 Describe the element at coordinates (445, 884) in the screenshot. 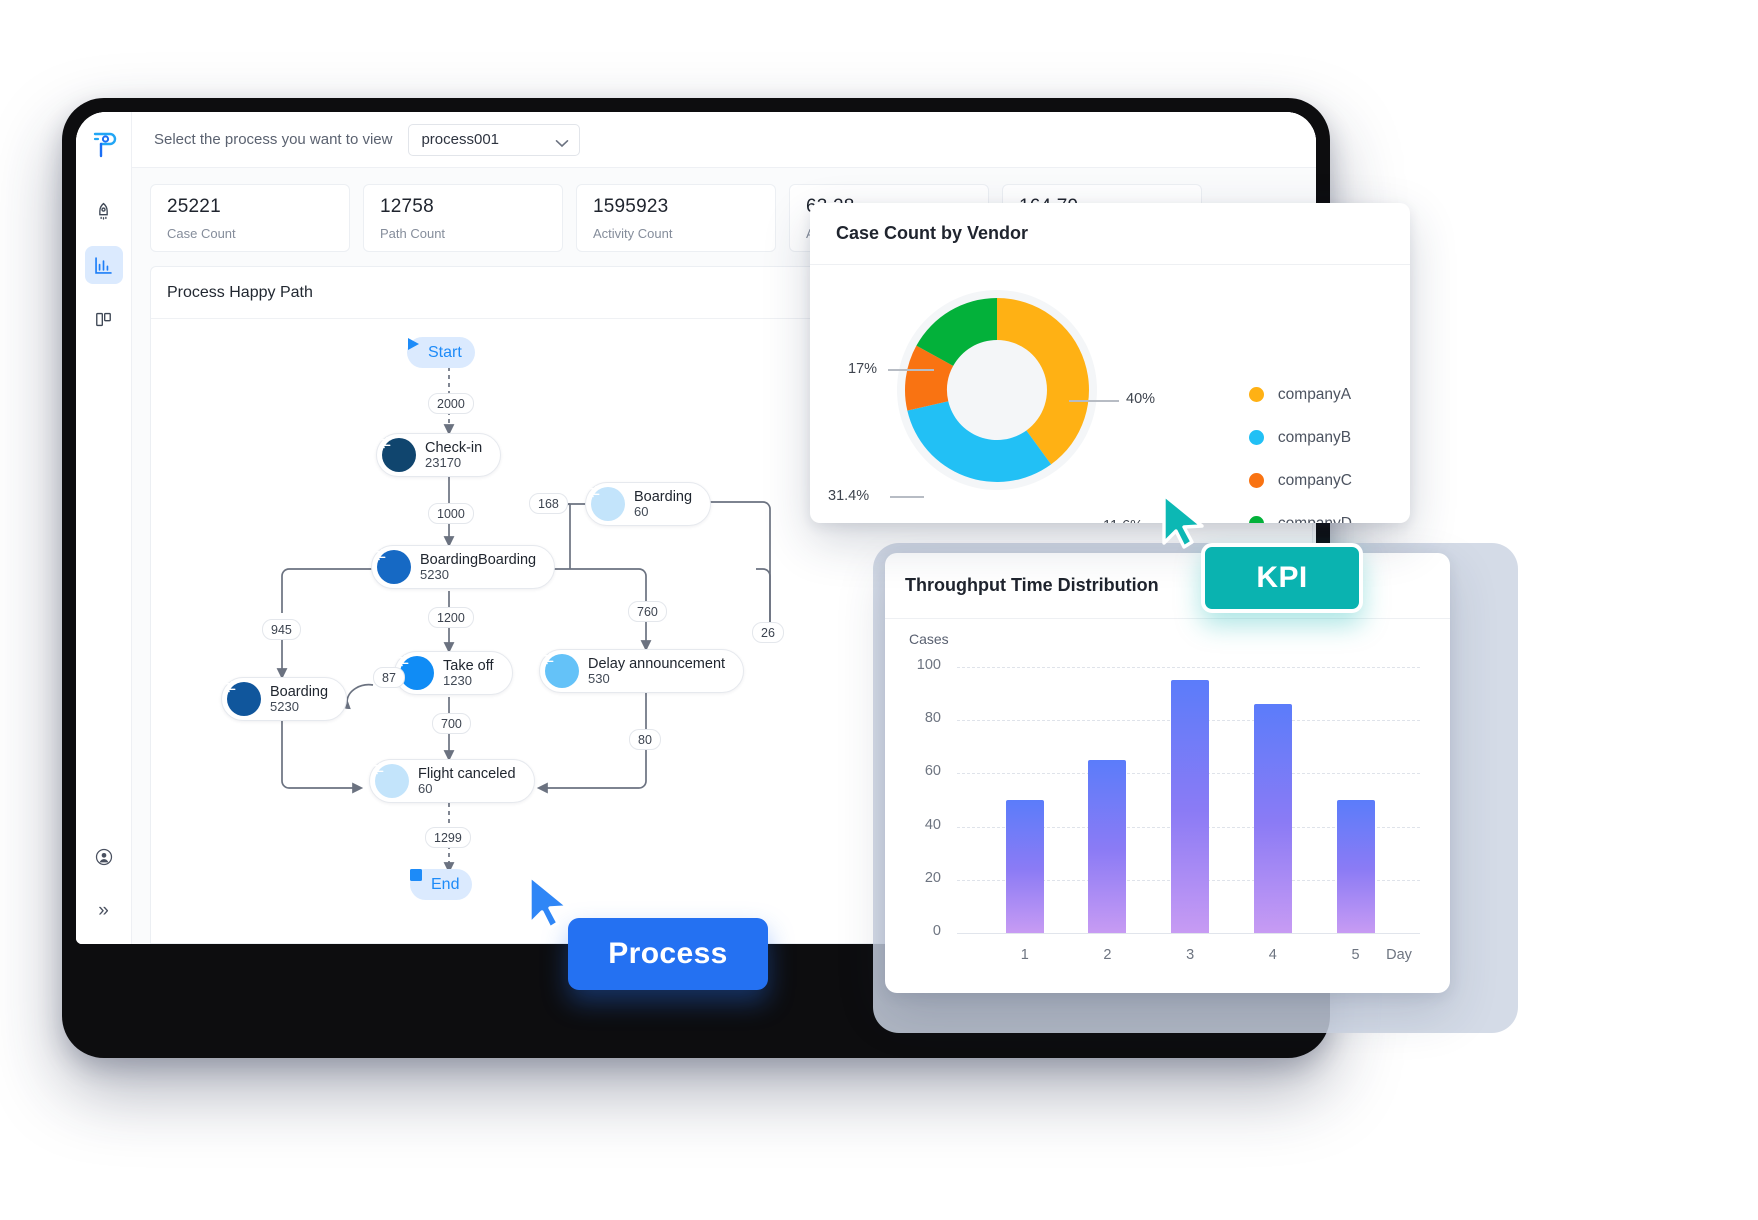

I see `flow-end-label: End` at that location.